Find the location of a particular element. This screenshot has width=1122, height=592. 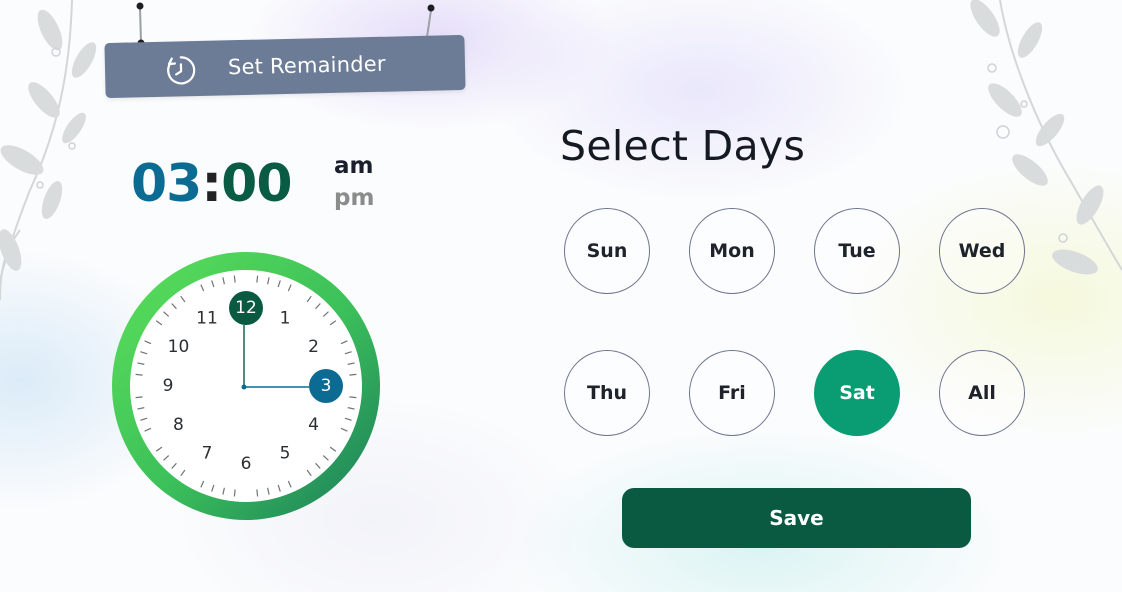

reminder-title: Set Remainder is located at coordinates (306, 65).